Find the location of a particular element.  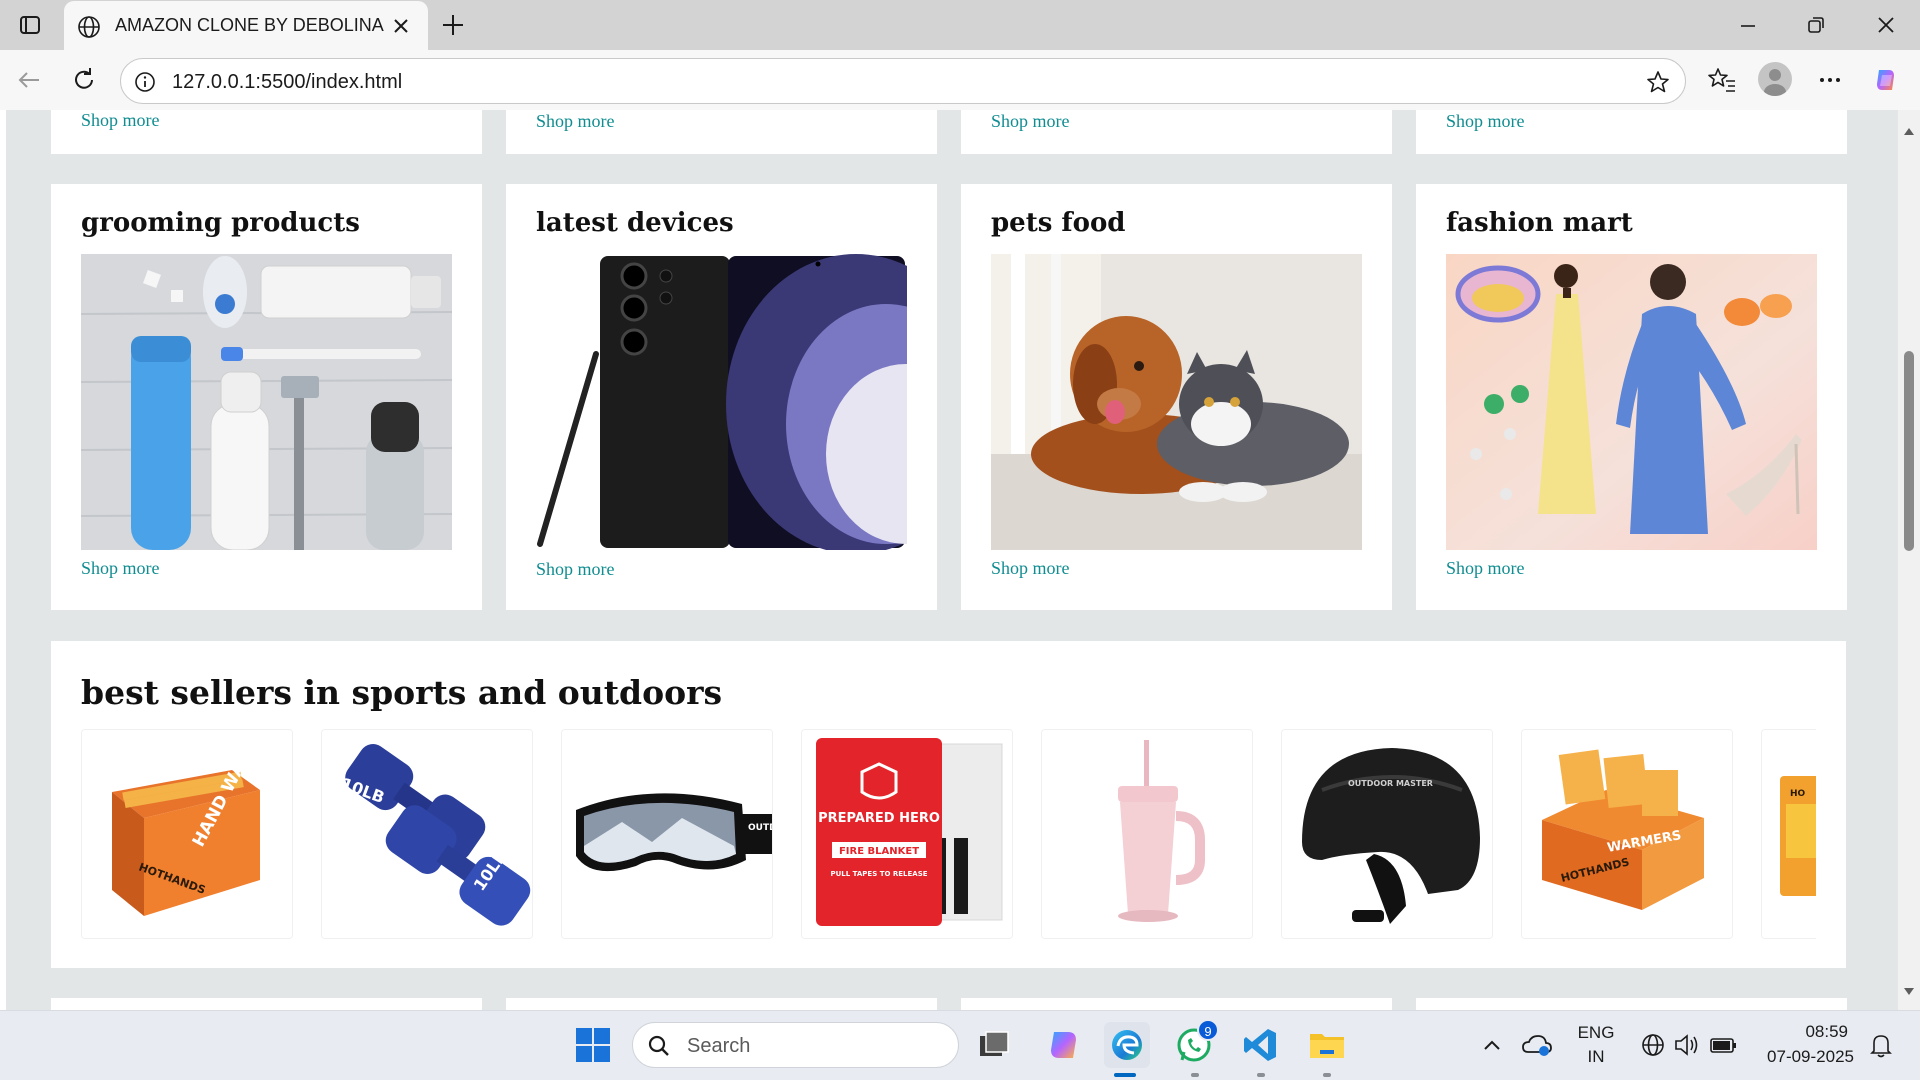

favorite-star-icon is located at coordinates (1658, 82).